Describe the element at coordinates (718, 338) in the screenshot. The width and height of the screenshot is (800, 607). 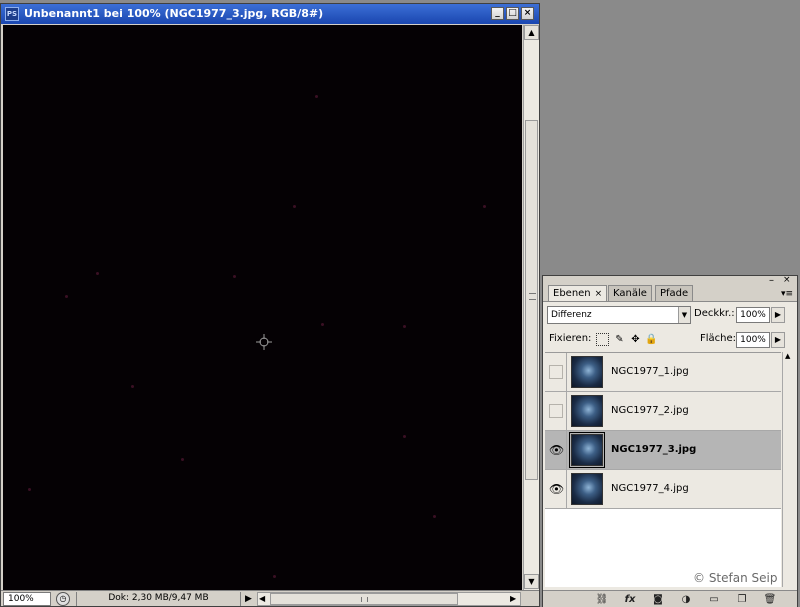
I see `fill-label: Fläche:` at that location.